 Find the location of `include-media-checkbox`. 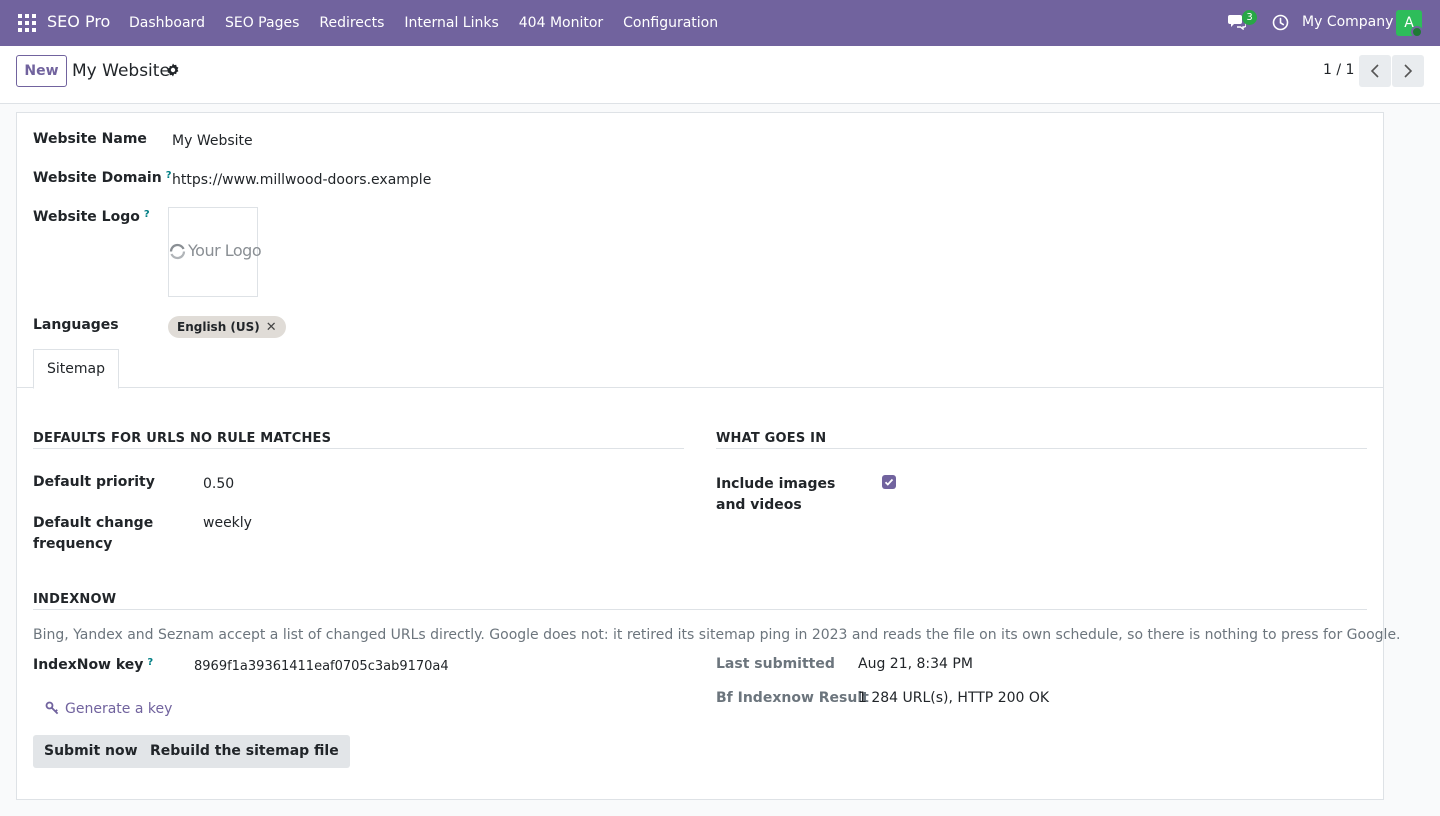

include-media-checkbox is located at coordinates (889, 482).